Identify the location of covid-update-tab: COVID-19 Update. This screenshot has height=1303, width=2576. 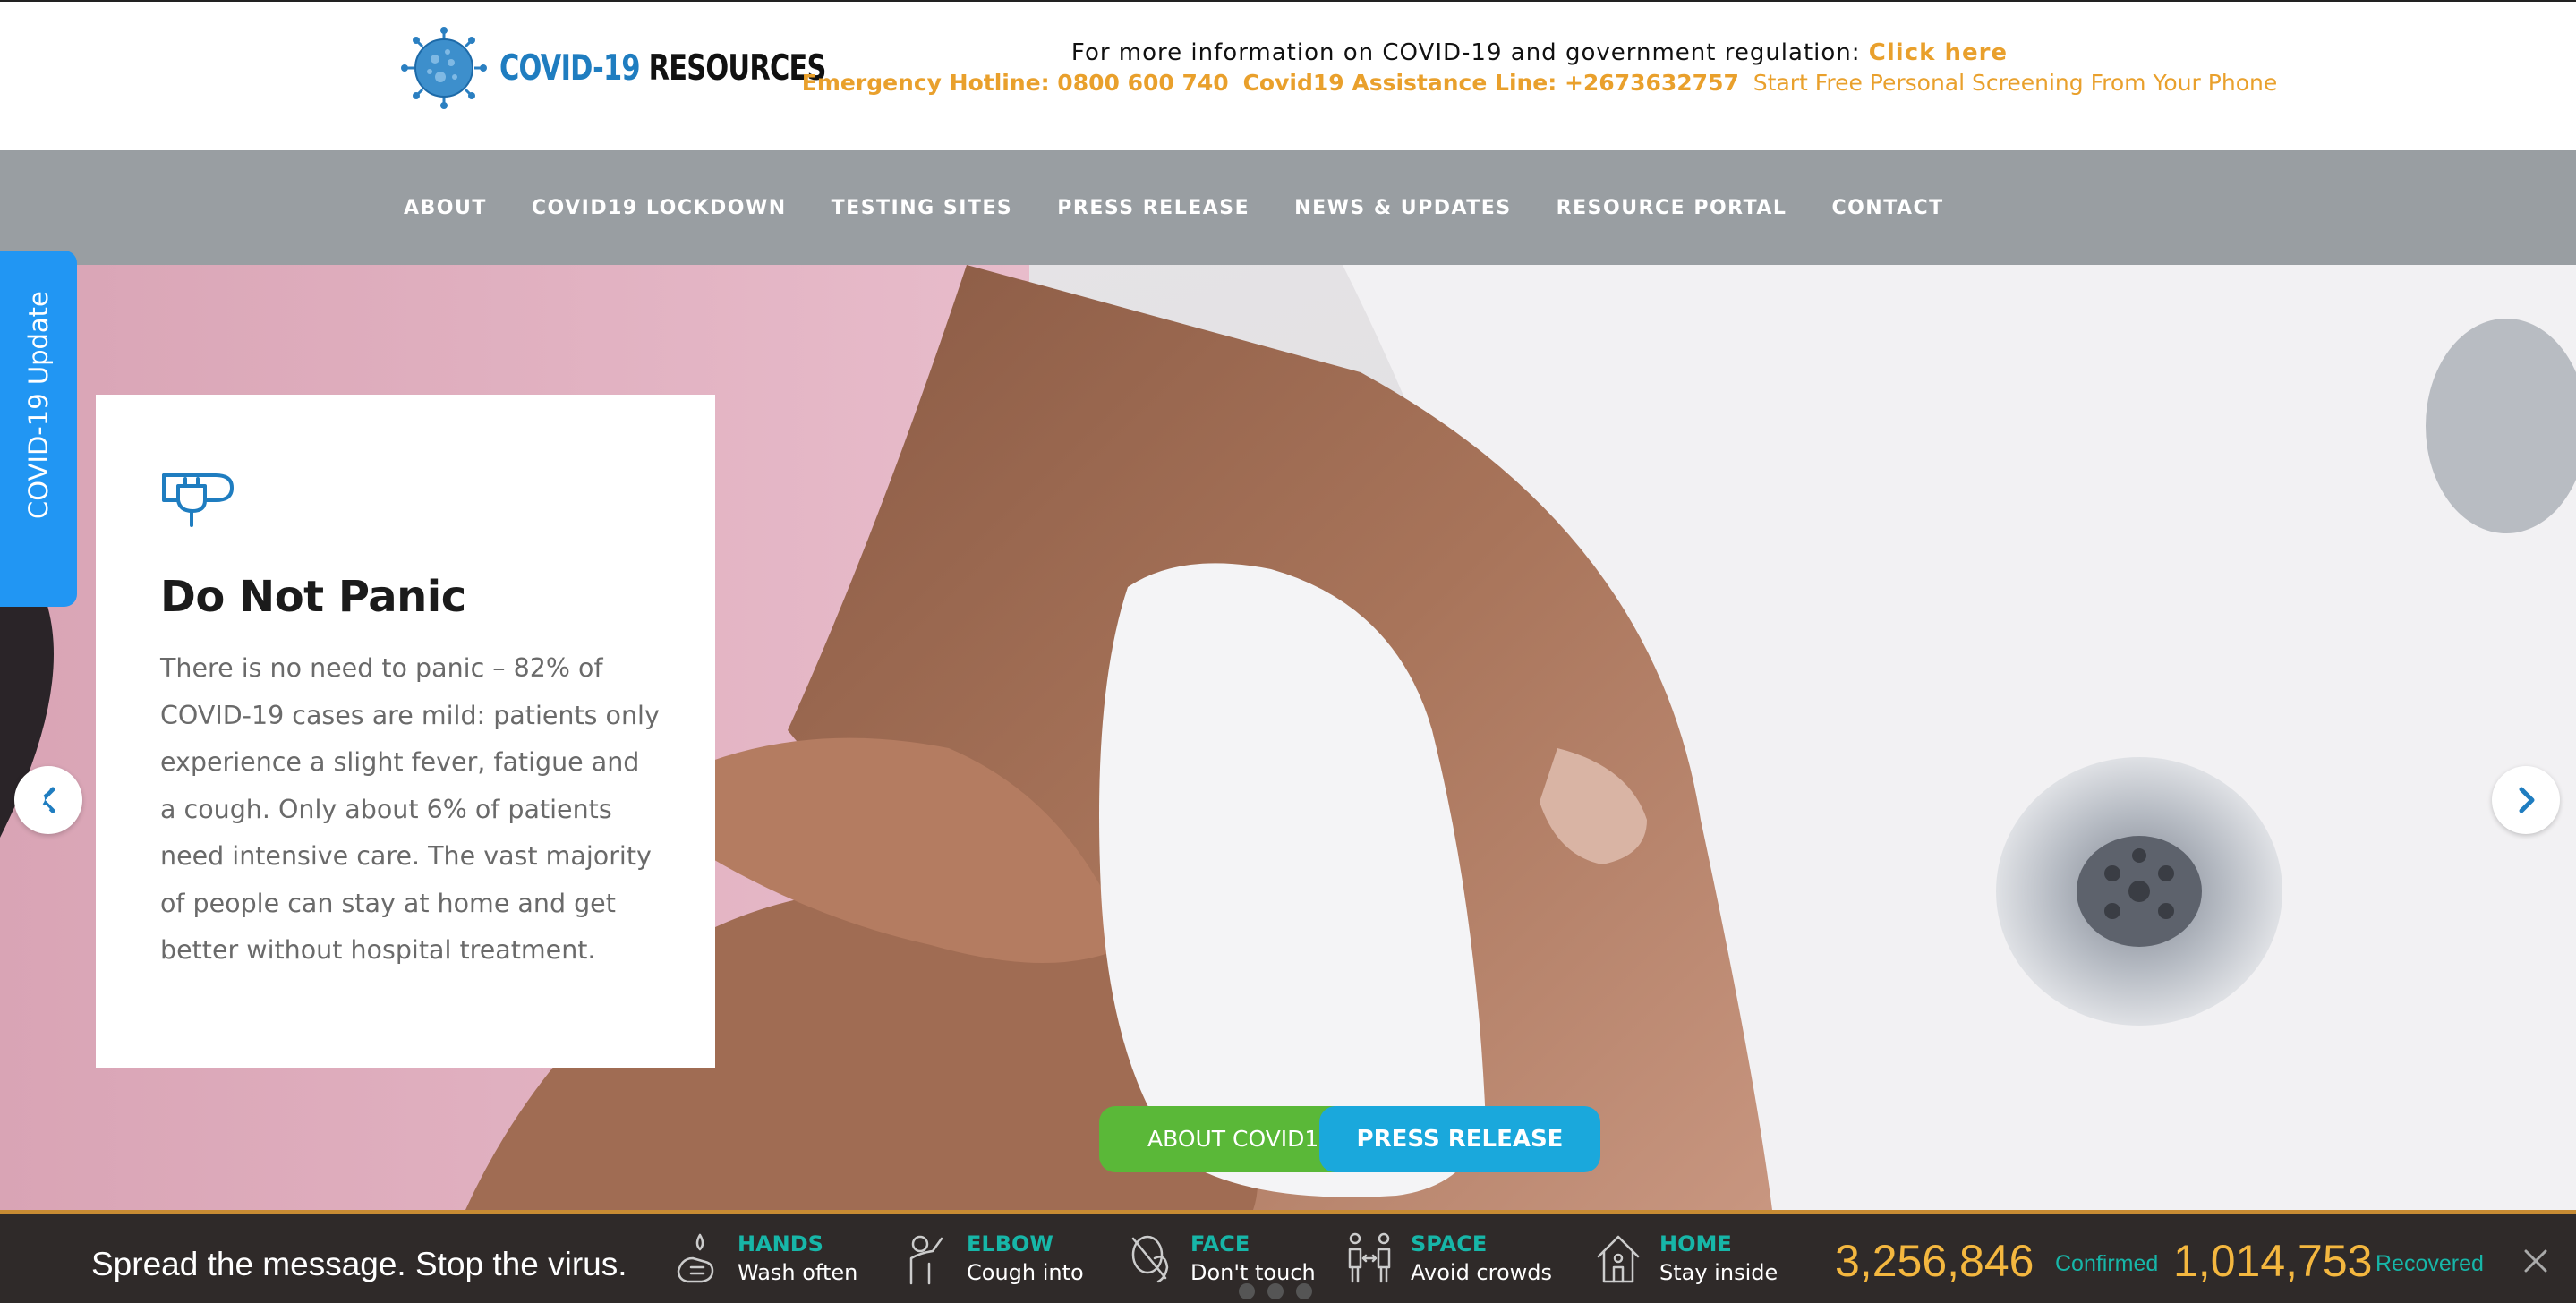
(38, 532).